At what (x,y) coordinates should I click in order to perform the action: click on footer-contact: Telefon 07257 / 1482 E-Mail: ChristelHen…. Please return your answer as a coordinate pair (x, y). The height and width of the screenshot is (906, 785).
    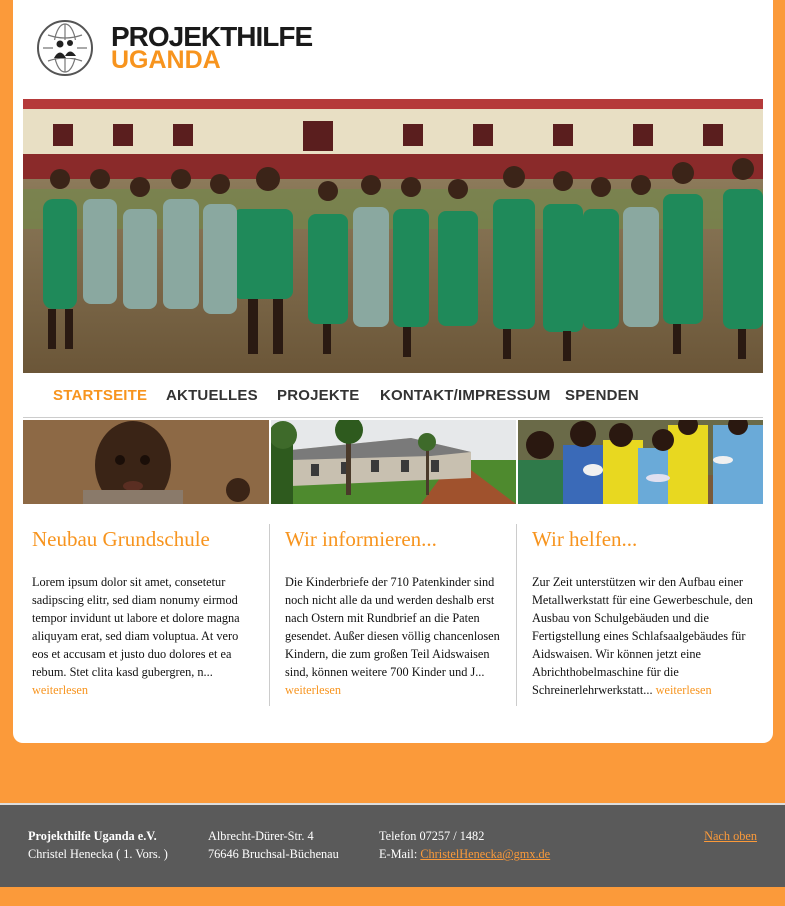
    Looking at the image, I should click on (464, 845).